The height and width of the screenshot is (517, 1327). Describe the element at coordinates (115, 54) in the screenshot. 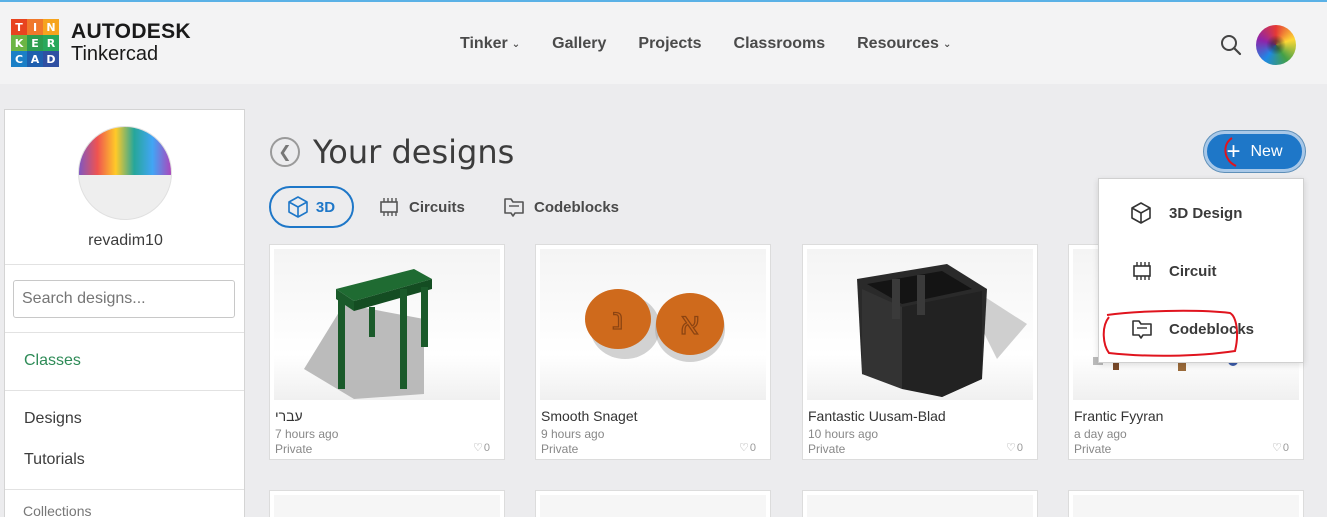

I see `brand-product: Tinkercad` at that location.